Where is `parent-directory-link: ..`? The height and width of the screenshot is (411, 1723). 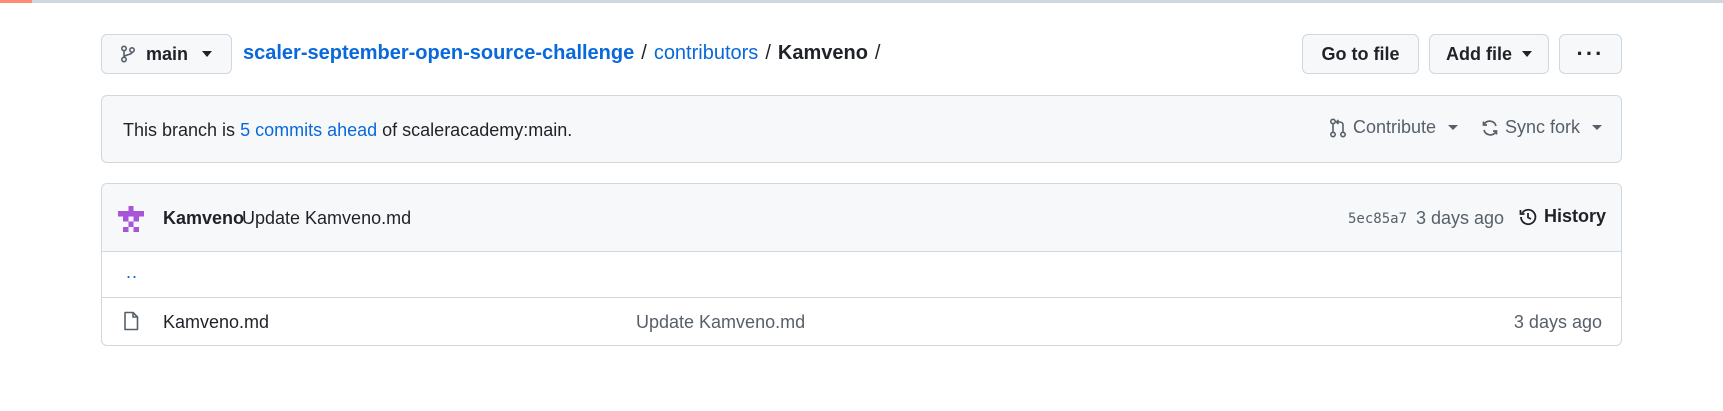
parent-directory-link: .. is located at coordinates (132, 272).